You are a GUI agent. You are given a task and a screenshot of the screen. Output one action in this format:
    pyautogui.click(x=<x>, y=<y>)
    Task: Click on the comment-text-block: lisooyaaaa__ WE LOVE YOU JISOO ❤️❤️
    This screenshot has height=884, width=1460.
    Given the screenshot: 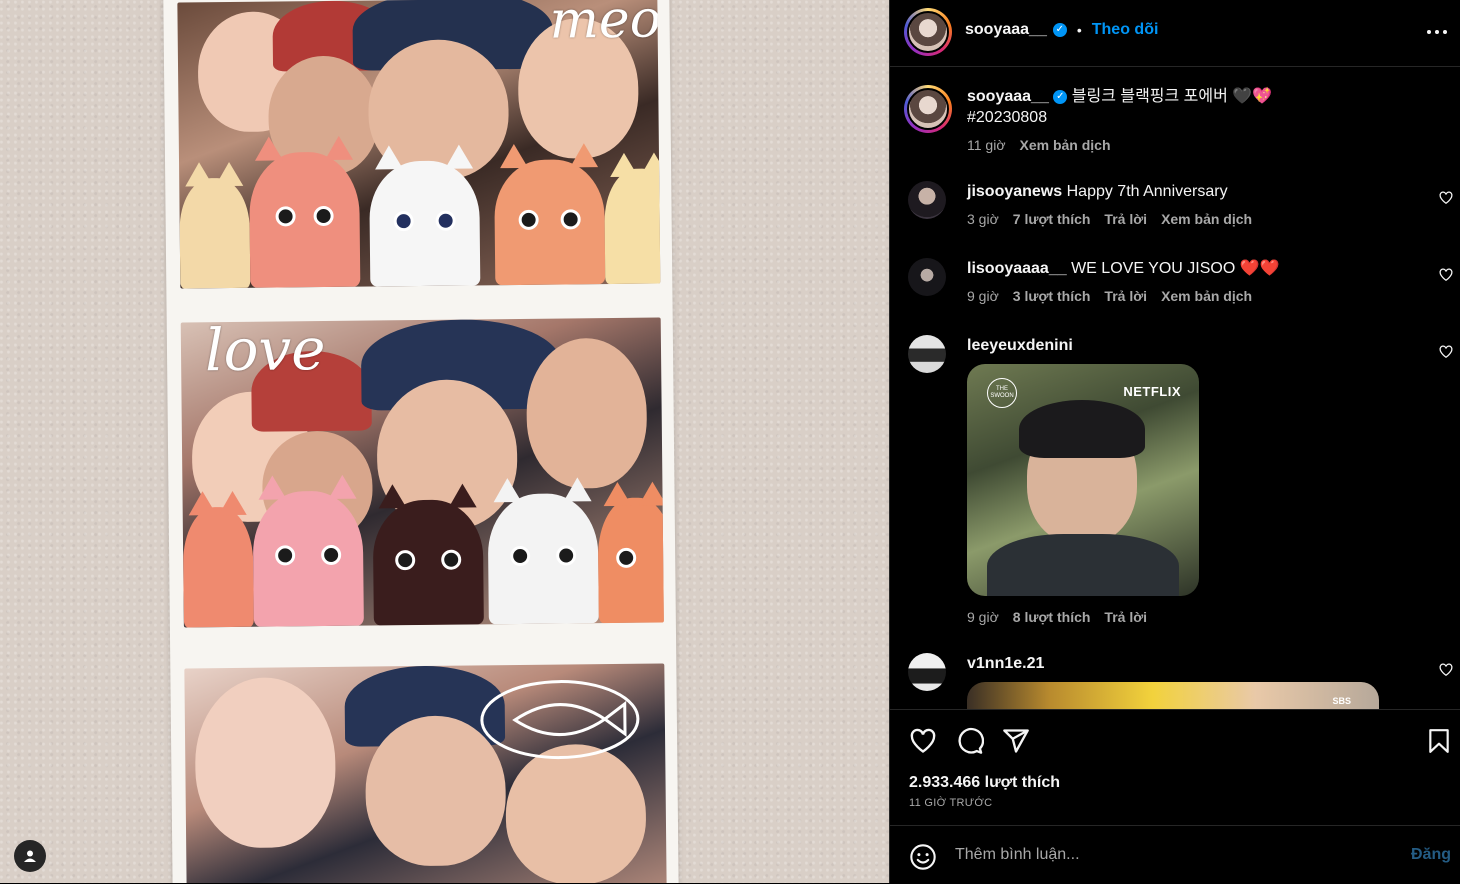 What is the action you would take?
    pyautogui.click(x=1123, y=268)
    